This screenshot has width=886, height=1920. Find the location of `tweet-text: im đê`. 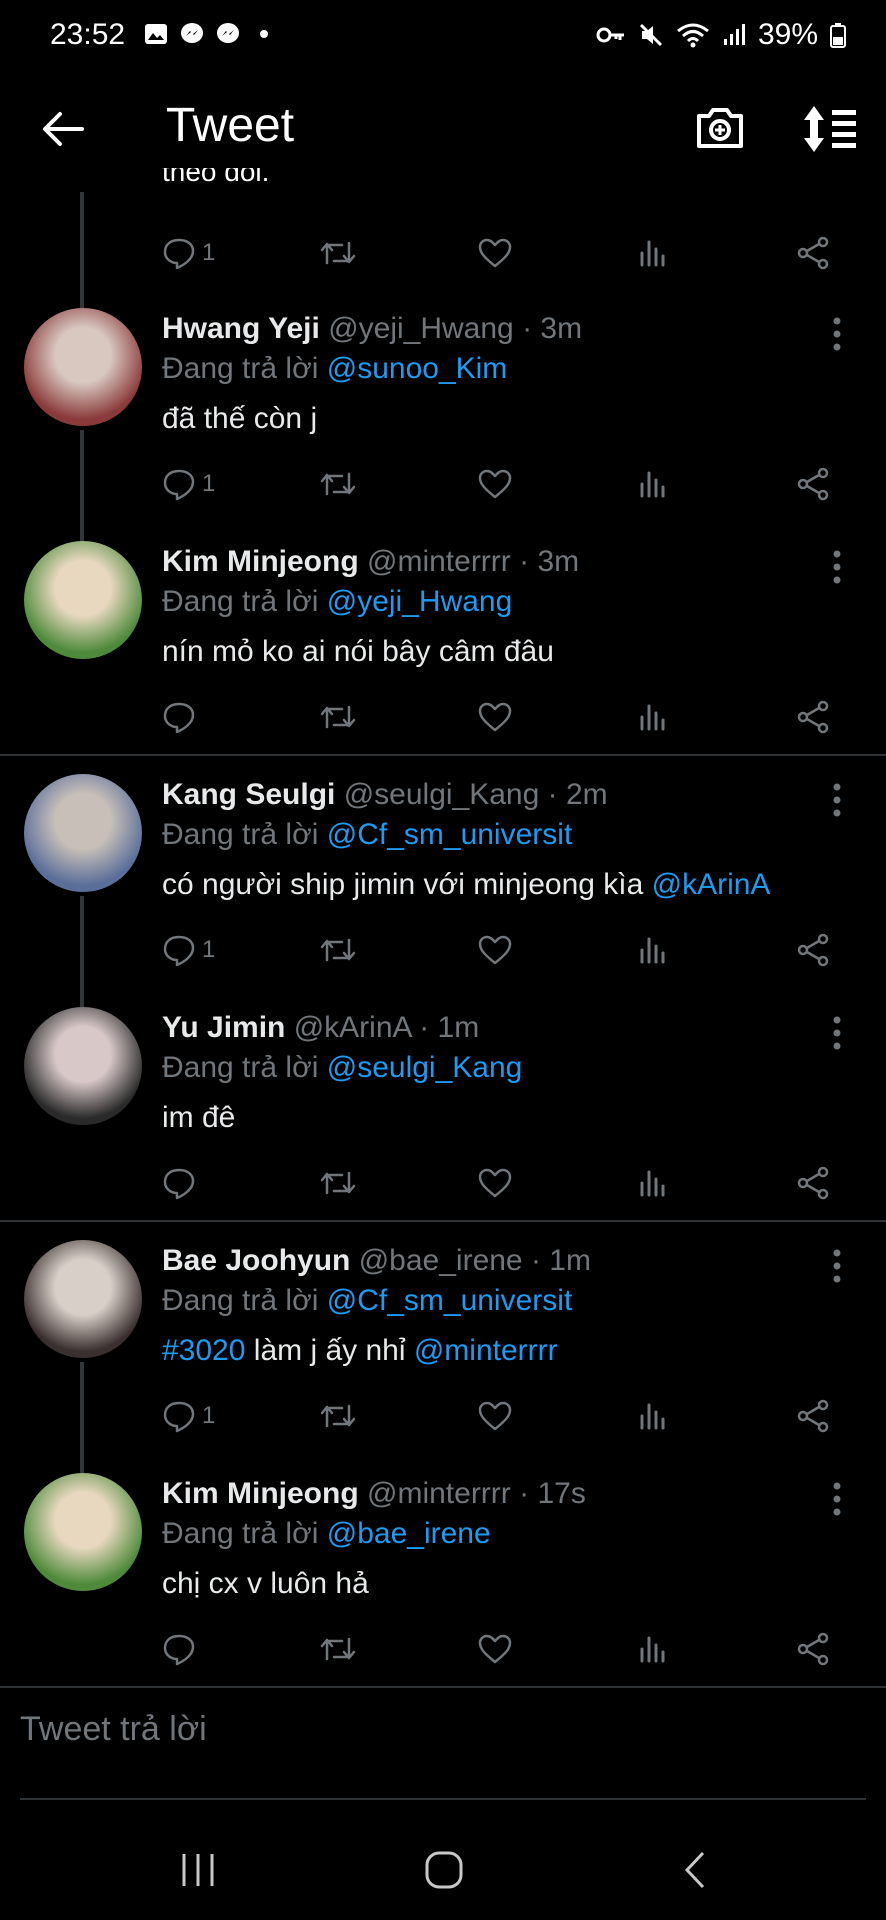

tweet-text: im đê is located at coordinates (198, 1118).